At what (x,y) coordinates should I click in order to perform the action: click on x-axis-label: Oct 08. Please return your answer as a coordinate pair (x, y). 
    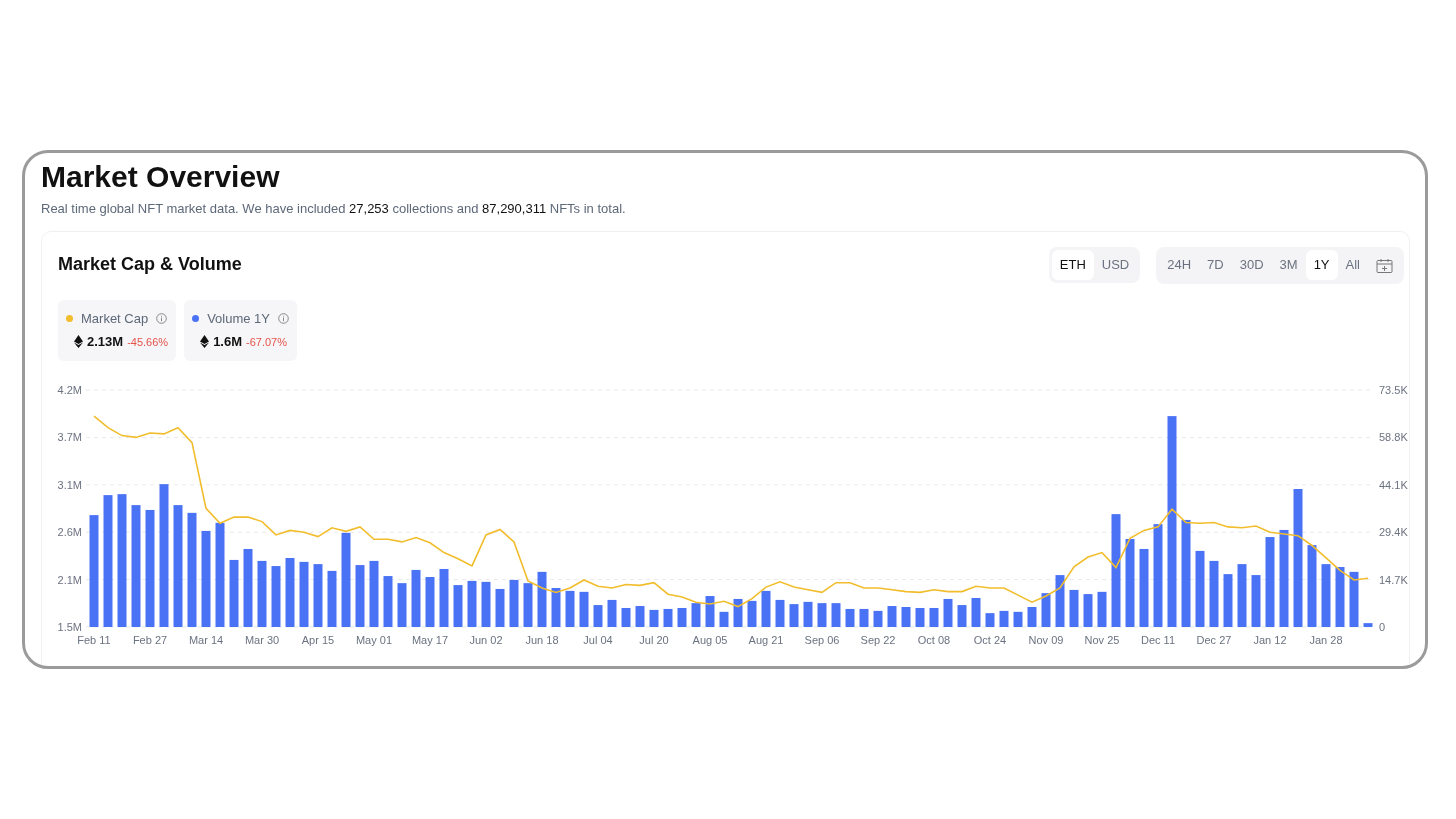
    Looking at the image, I should click on (934, 639).